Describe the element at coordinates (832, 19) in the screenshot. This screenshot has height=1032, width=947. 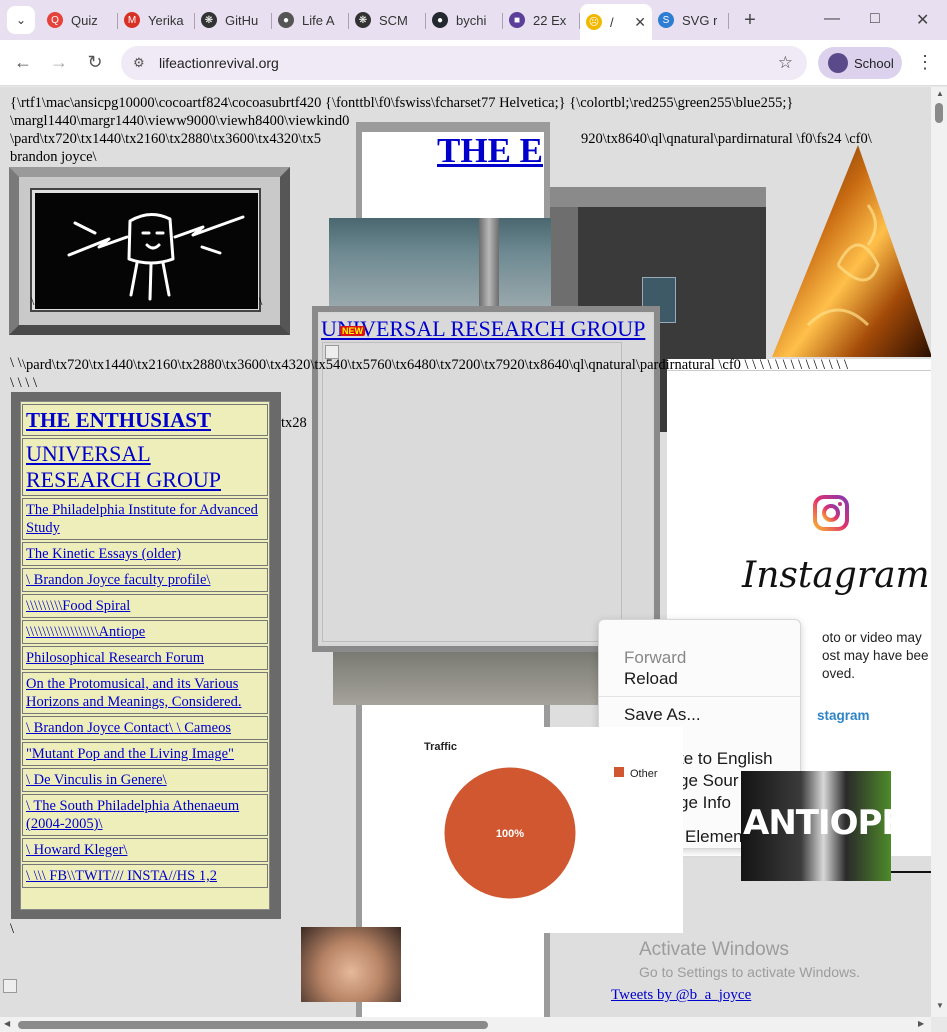
I see `minimize-button: —` at that location.